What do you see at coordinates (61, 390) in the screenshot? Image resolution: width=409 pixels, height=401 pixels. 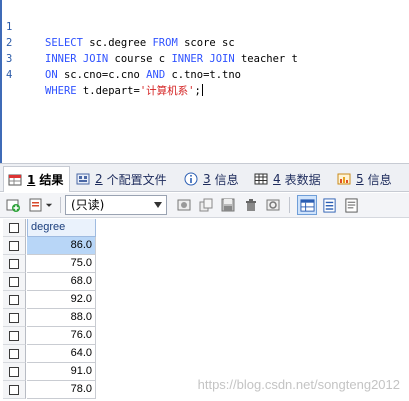 I see `table-cell: 78.0` at bounding box center [61, 390].